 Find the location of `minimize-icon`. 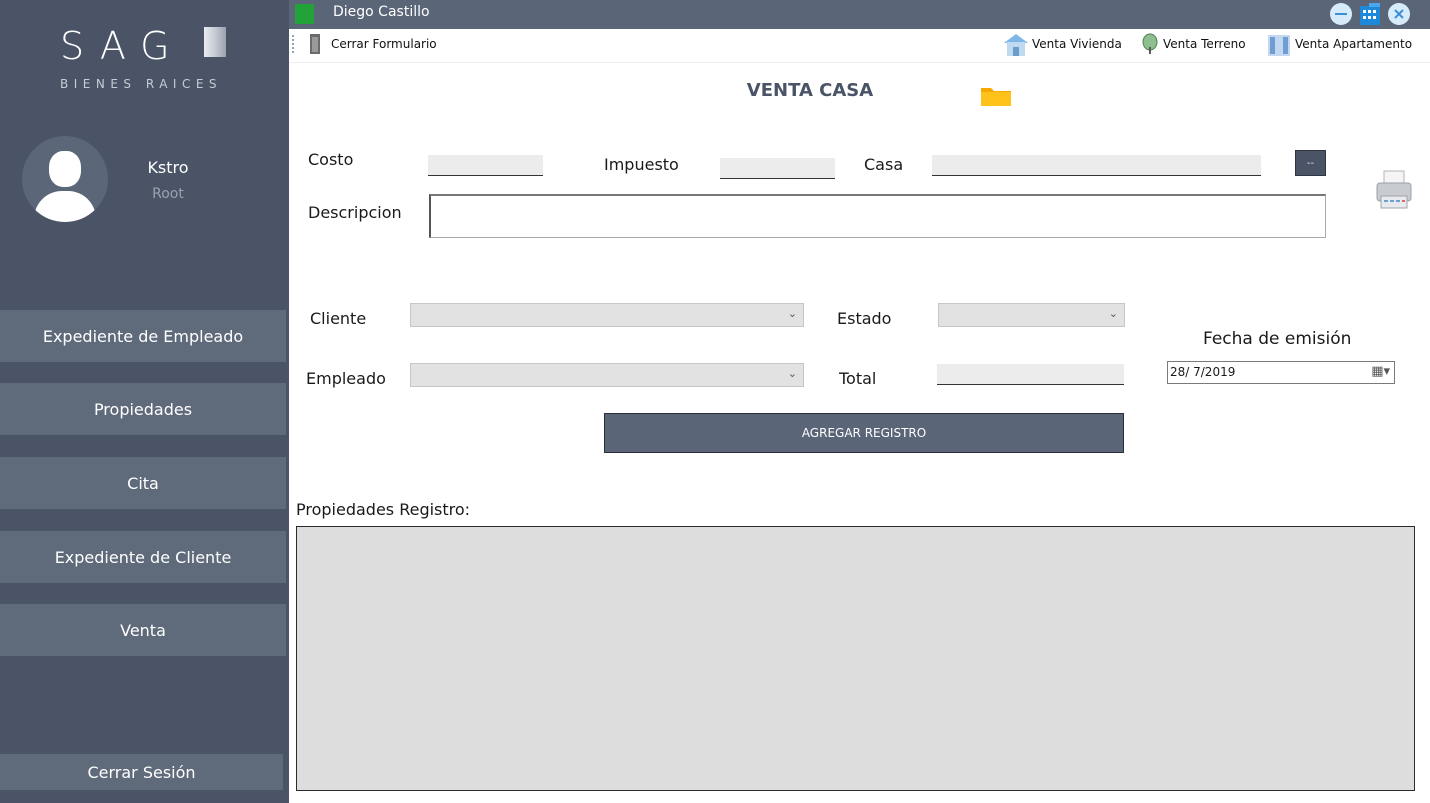

minimize-icon is located at coordinates (1341, 14).